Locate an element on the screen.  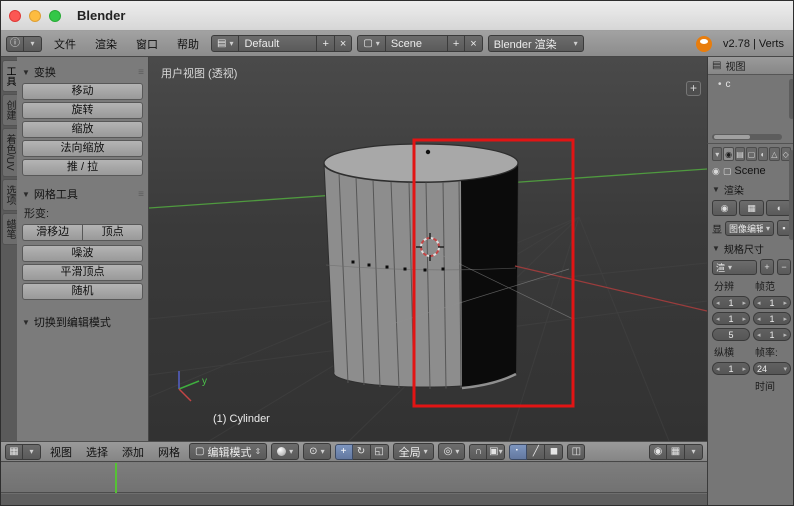
tab-create: 创建 is located at coordinates (9, 110).